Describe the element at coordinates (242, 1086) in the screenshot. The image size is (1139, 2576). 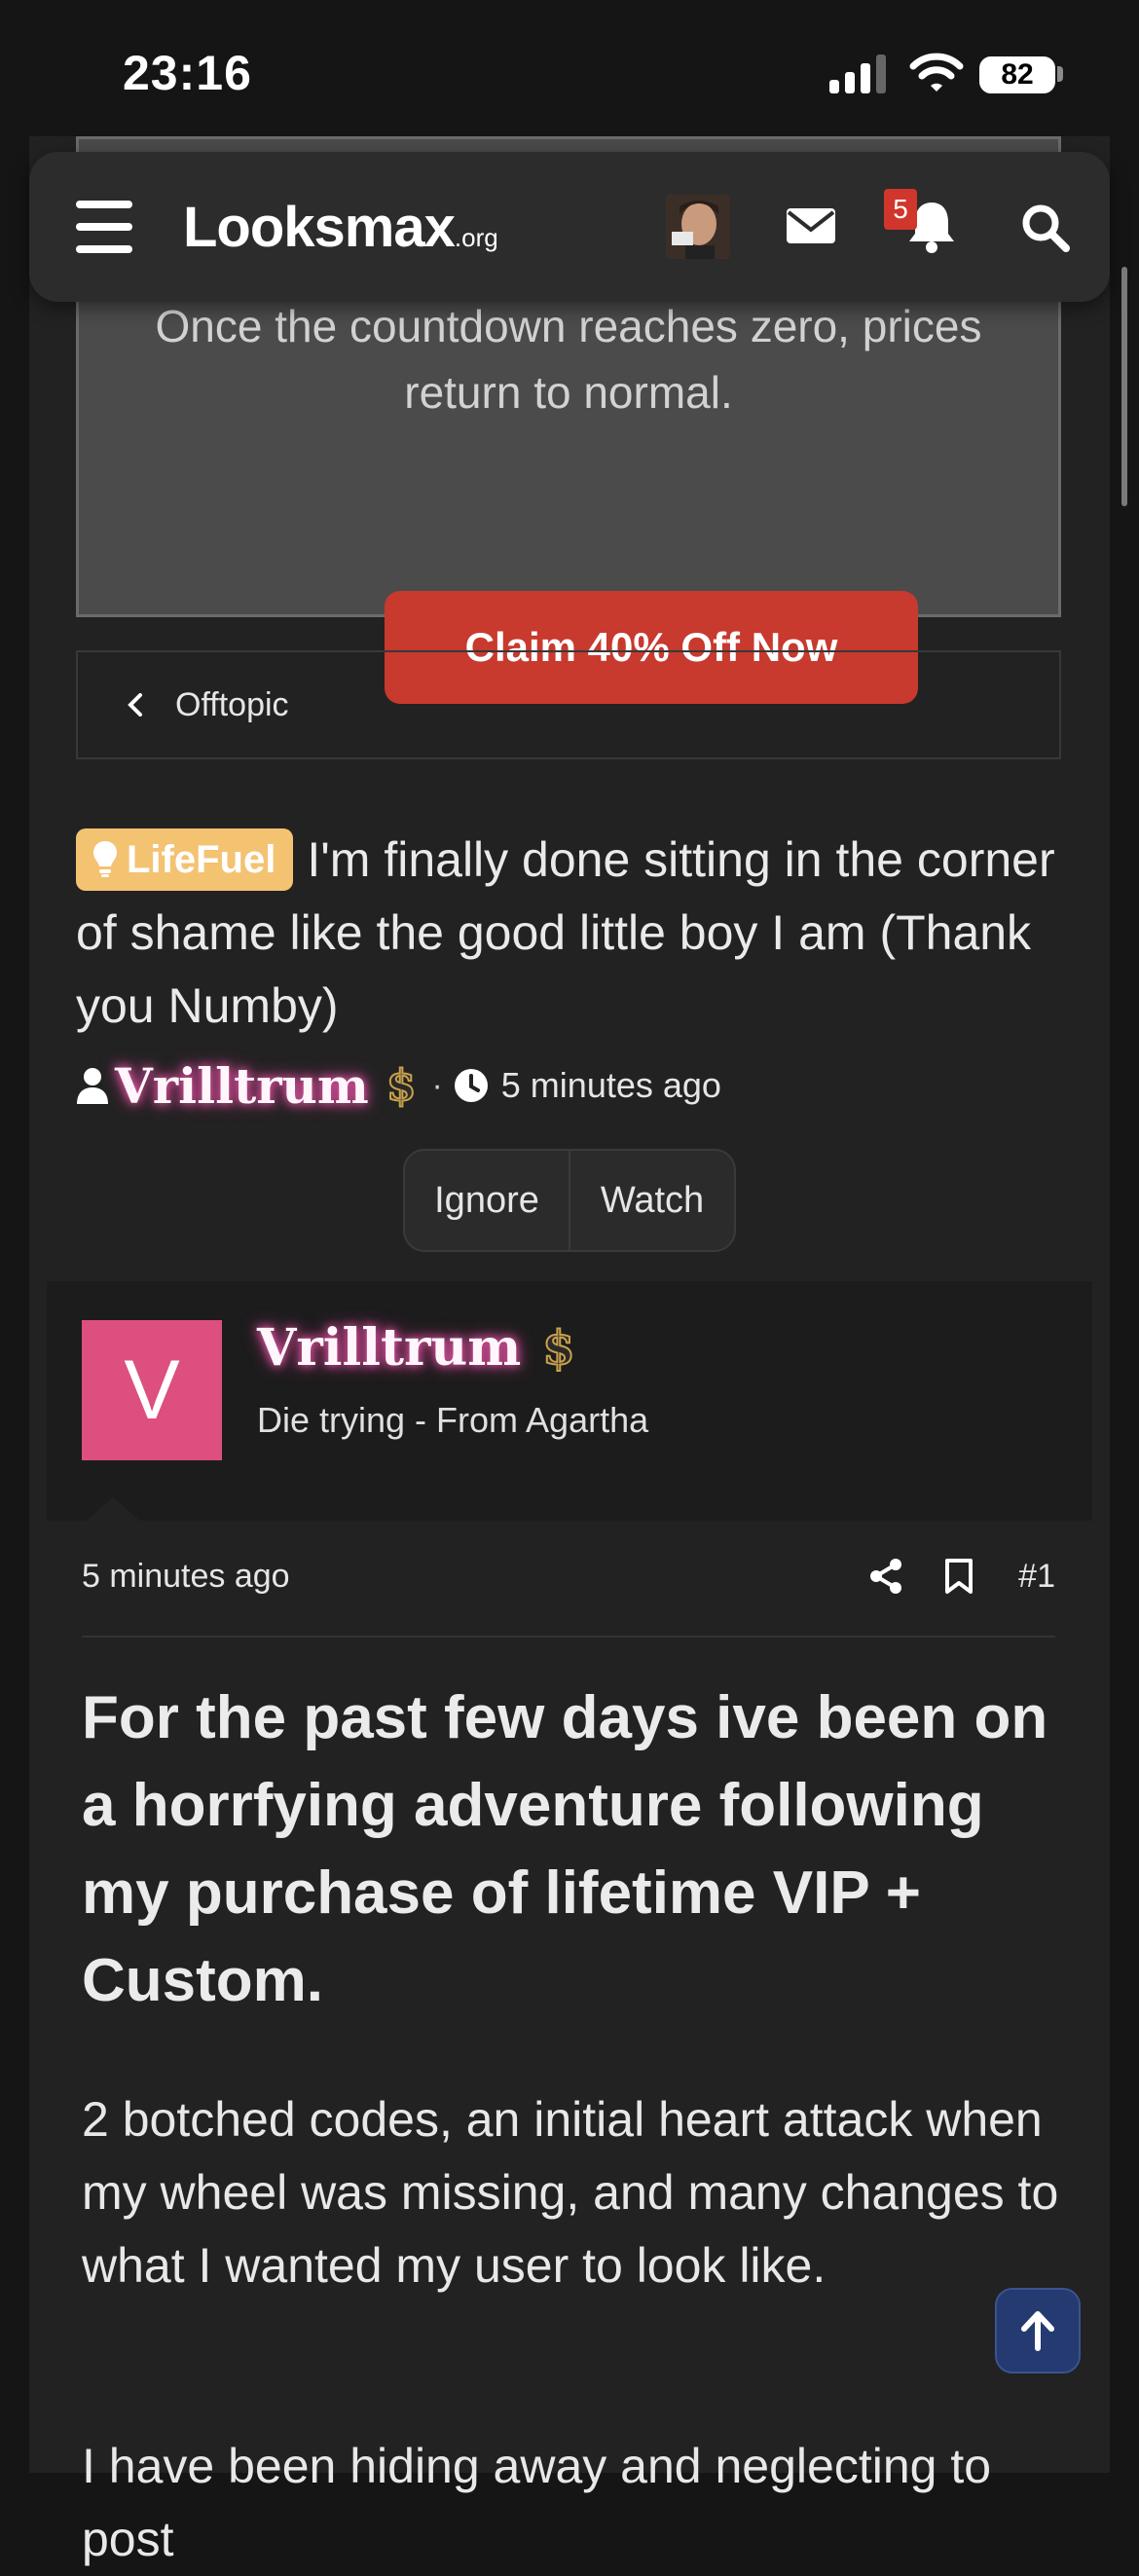
I see `thread-author-link: Vrilltrum` at that location.